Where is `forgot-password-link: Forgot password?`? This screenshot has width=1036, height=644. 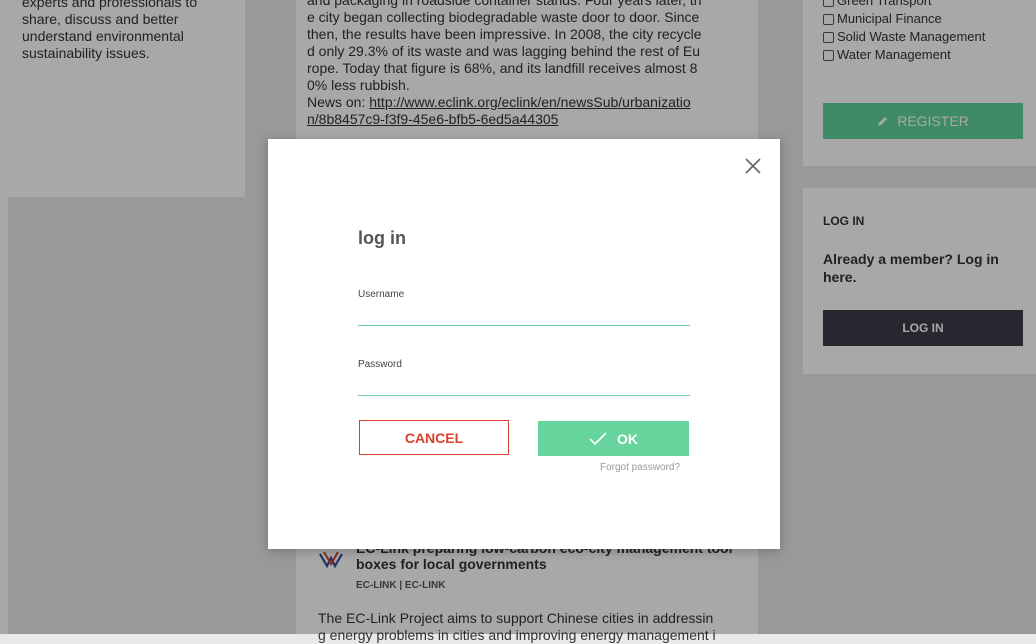
forgot-password-link: Forgot password? is located at coordinates (640, 467).